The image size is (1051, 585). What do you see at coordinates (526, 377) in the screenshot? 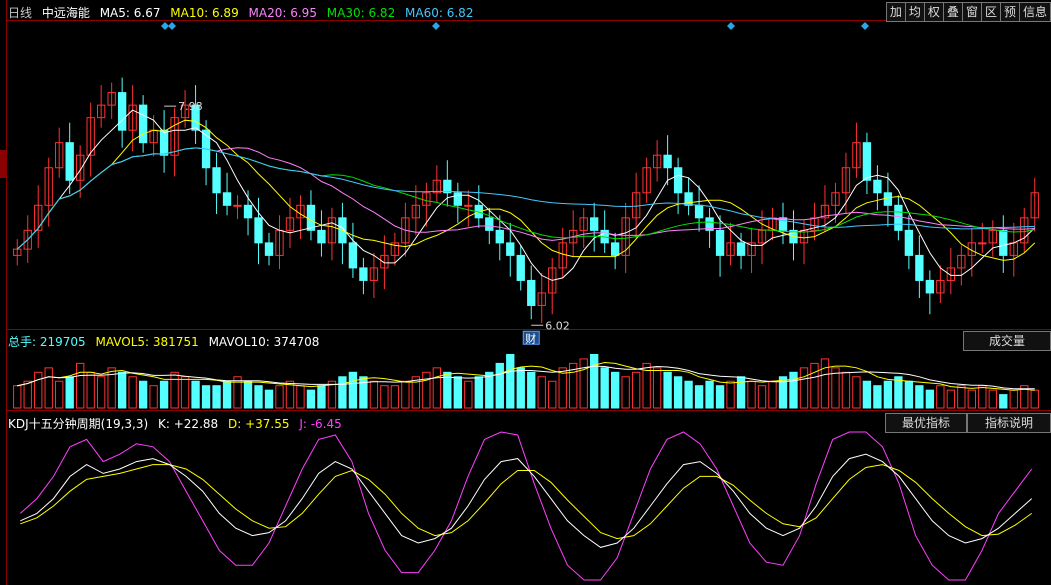
I see `mavol10-line` at bounding box center [526, 377].